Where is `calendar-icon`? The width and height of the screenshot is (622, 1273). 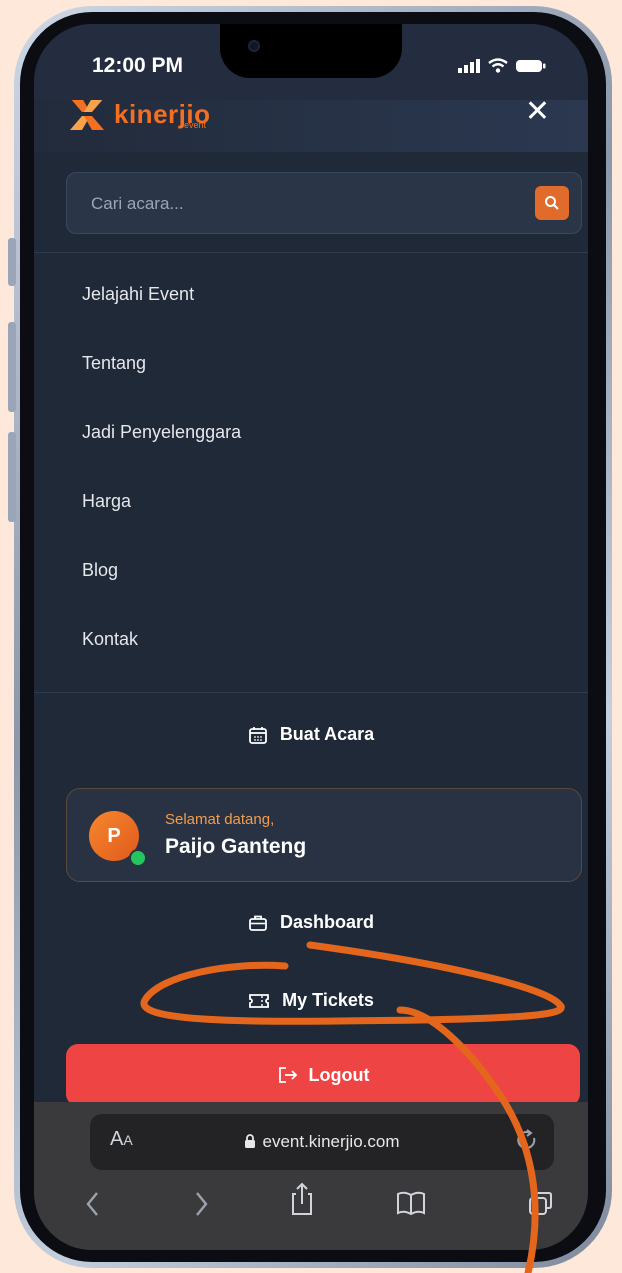 calendar-icon is located at coordinates (257, 735).